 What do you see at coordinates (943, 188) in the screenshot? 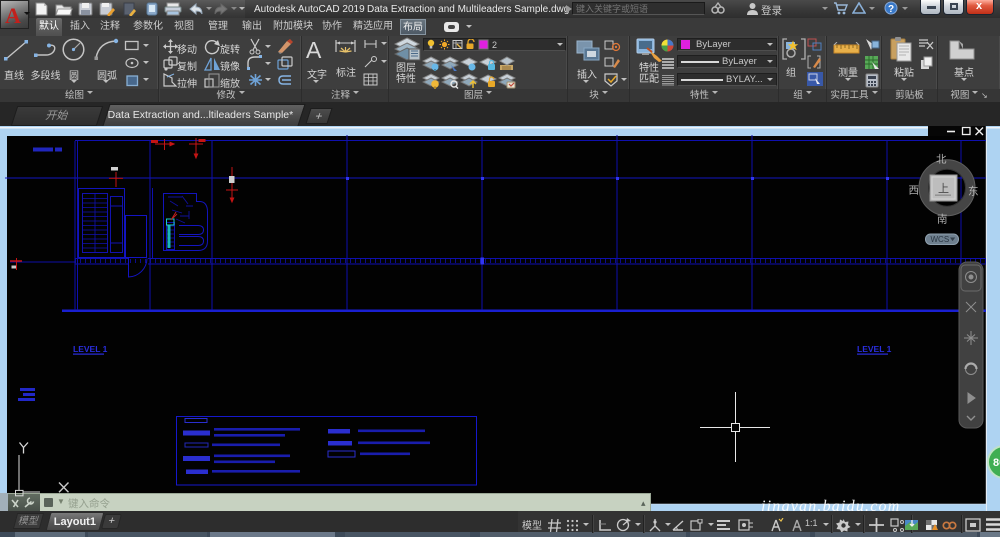
I see `svg-text: 上` at bounding box center [943, 188].